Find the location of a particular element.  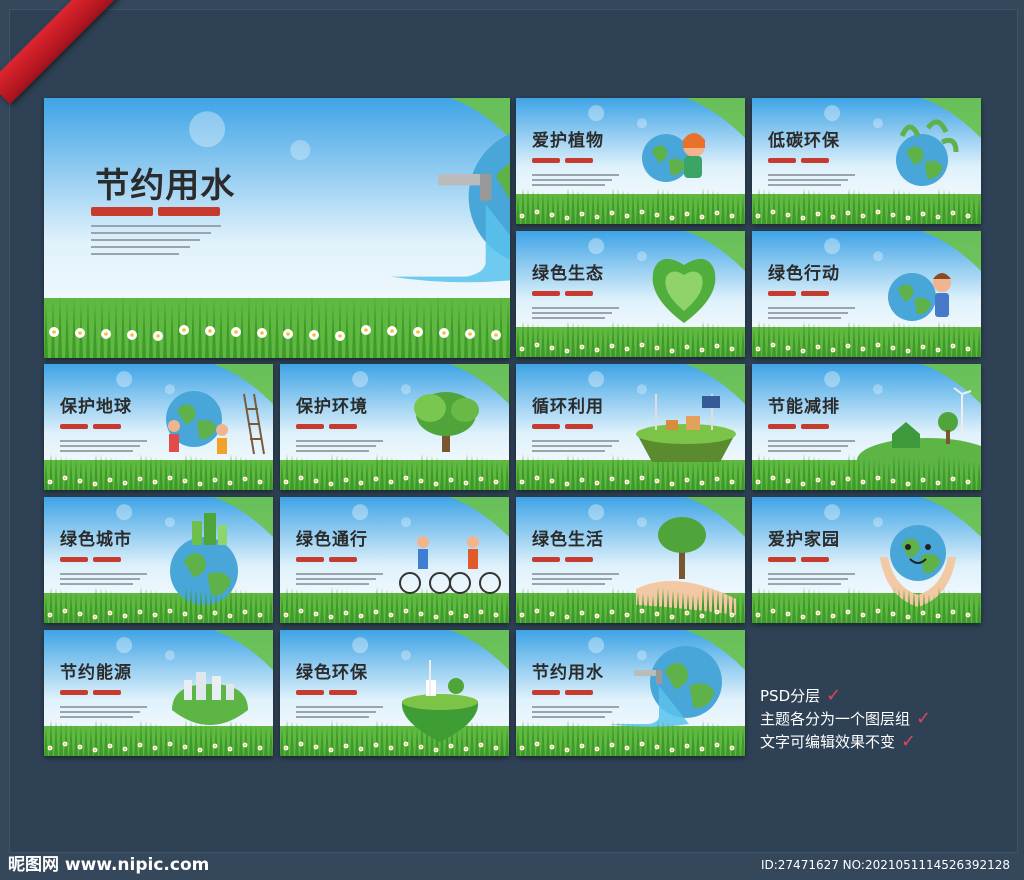

image-id-text: ID:27471627 NO:20210511145263921​28 is located at coordinates (885, 865).